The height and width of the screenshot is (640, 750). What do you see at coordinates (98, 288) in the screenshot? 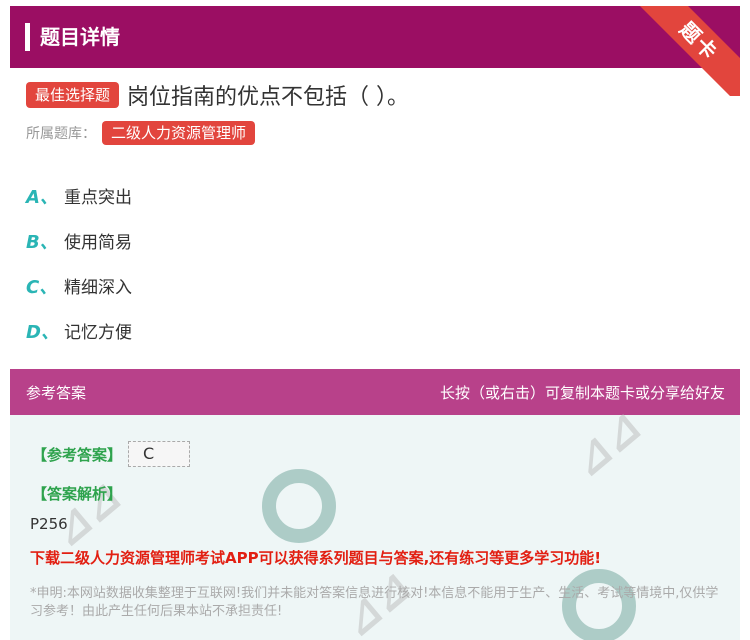
I see `option-text: 精细深入` at bounding box center [98, 288].